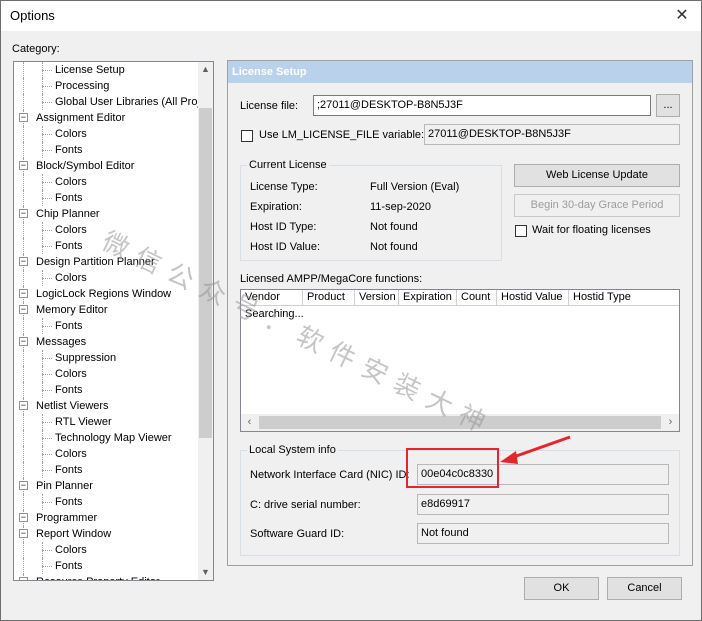 The image size is (702, 621). Describe the element at coordinates (205, 69) in the screenshot. I see `scroll-up-icon: ▲` at that location.